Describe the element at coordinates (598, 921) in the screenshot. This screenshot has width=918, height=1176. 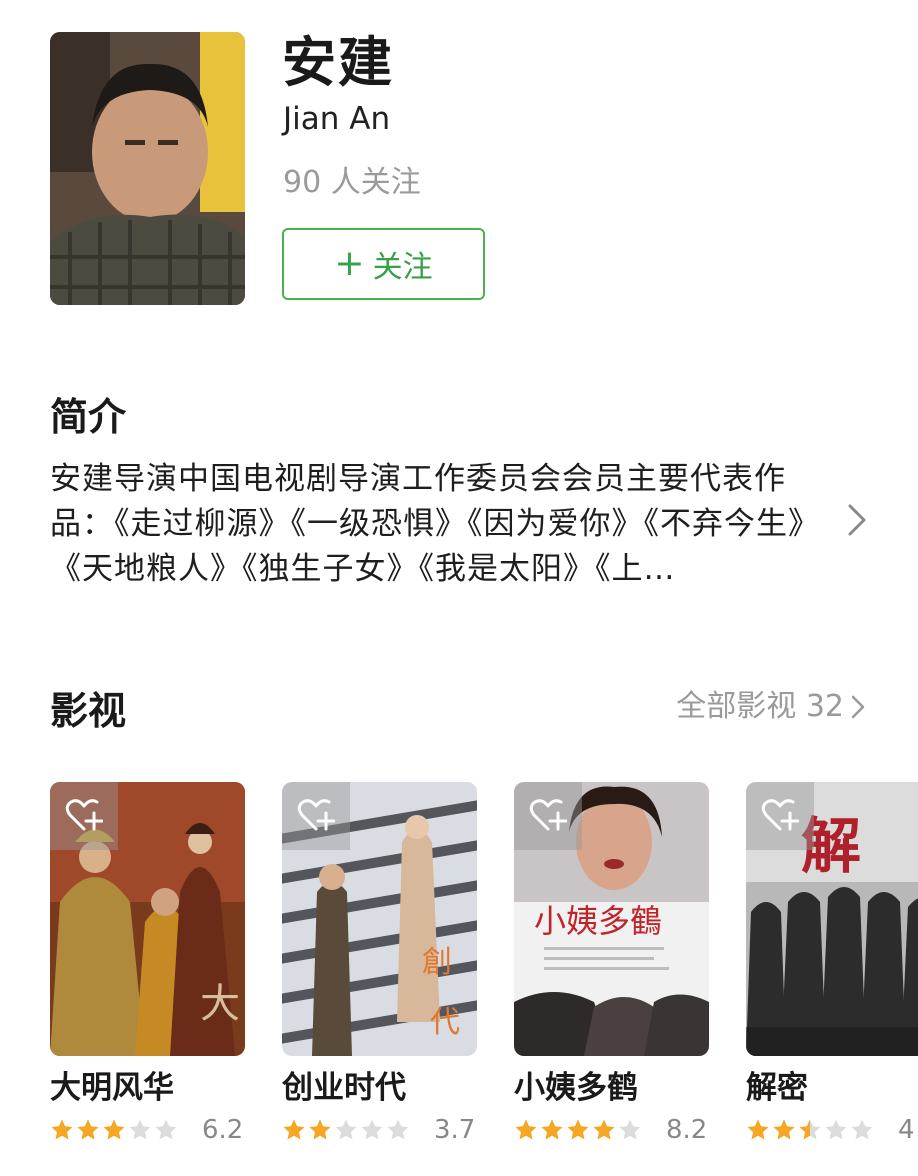
I see `svg-text: 小姨多鶴` at that location.